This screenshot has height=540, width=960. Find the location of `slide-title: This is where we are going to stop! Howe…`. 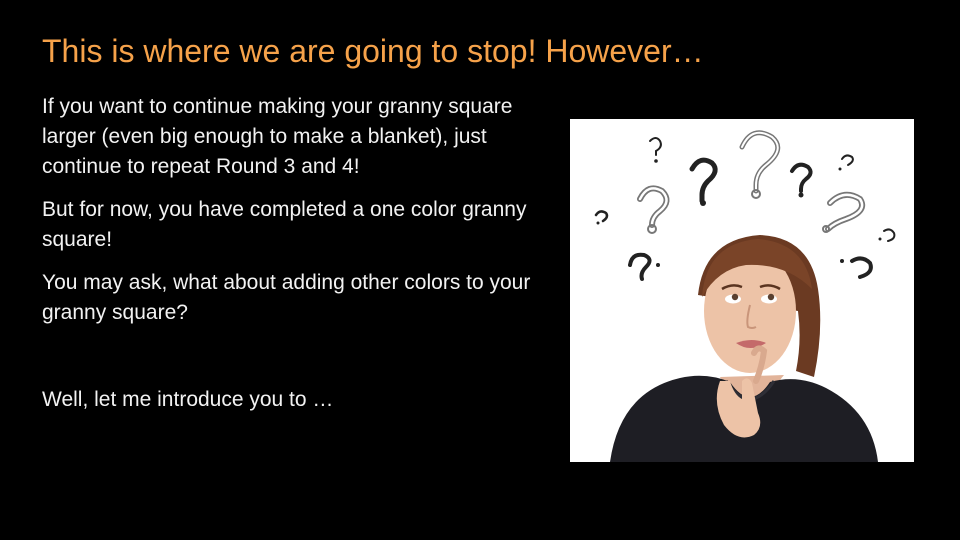

slide-title: This is where we are going to stop! Howe… is located at coordinates (373, 51).